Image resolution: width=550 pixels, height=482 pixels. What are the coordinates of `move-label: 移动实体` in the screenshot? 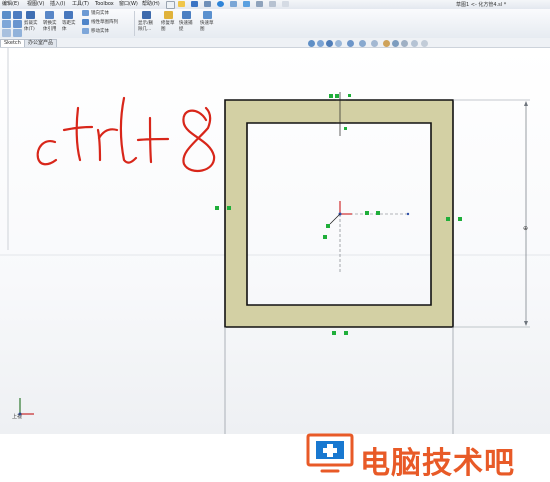 It's located at (100, 31).